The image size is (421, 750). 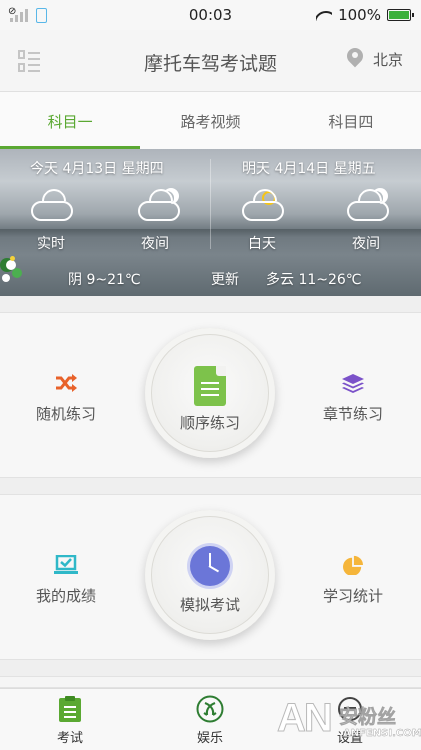 What do you see at coordinates (382, 733) in the screenshot?
I see `watermark-site: ANFENSI.COM` at bounding box center [382, 733].